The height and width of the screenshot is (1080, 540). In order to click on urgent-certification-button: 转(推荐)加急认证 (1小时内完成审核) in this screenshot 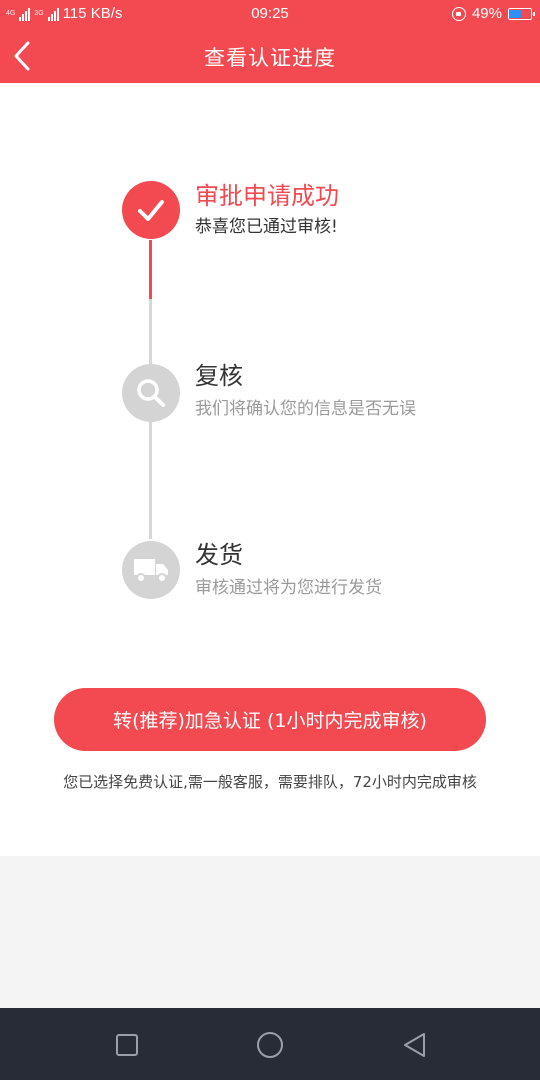, I will do `click(270, 719)`.